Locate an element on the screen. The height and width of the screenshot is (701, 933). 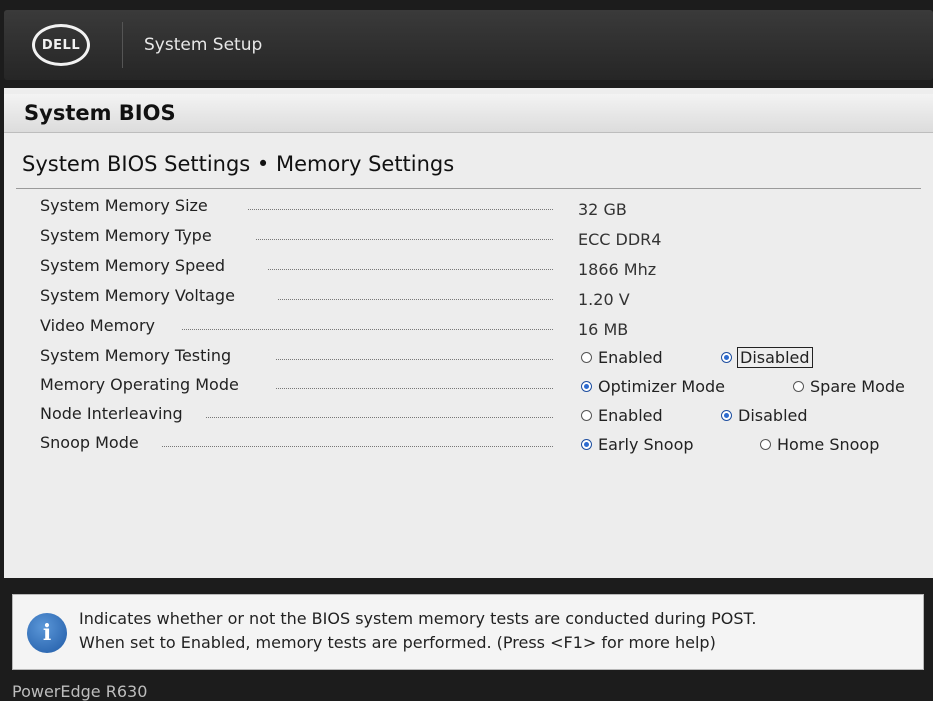
setting-label: System Memory Testing is located at coordinates (136, 355).